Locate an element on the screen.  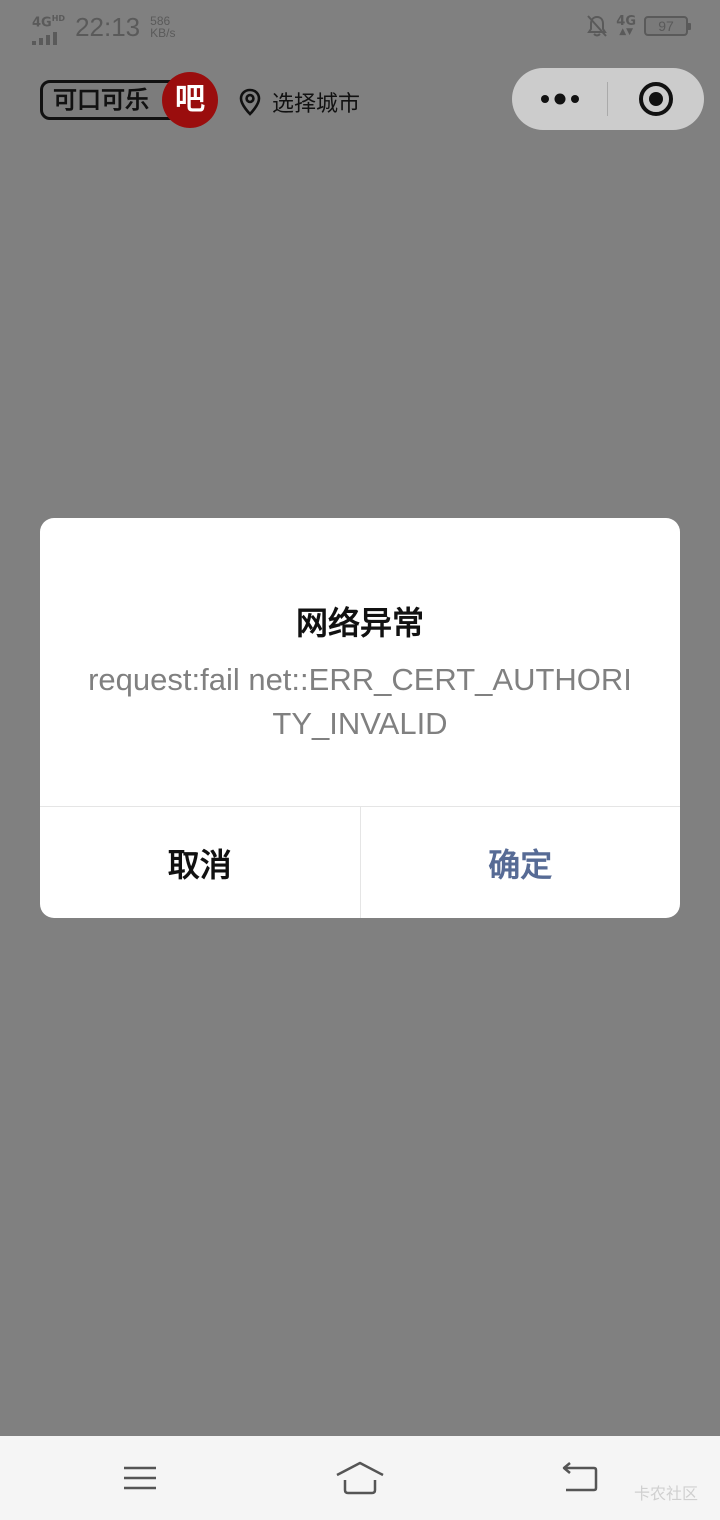
status-bar: 4GHD 22:13 586 KB/s 4G ▲▼ 97 is located at coordinates (360, 28).